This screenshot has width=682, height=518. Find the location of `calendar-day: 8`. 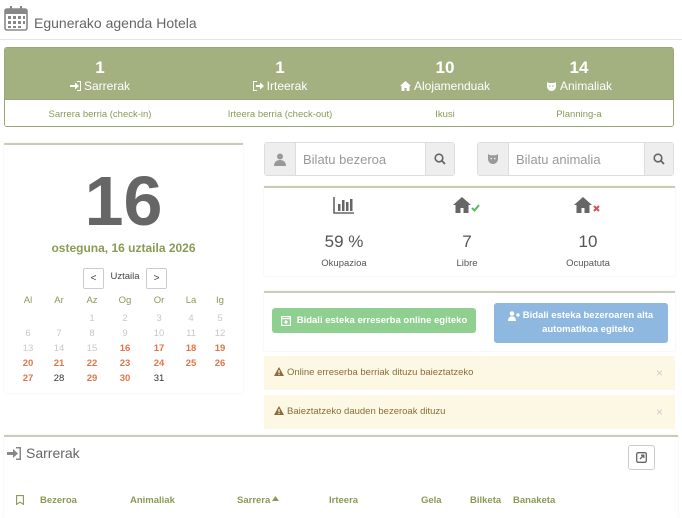

calendar-day: 8 is located at coordinates (92, 333).